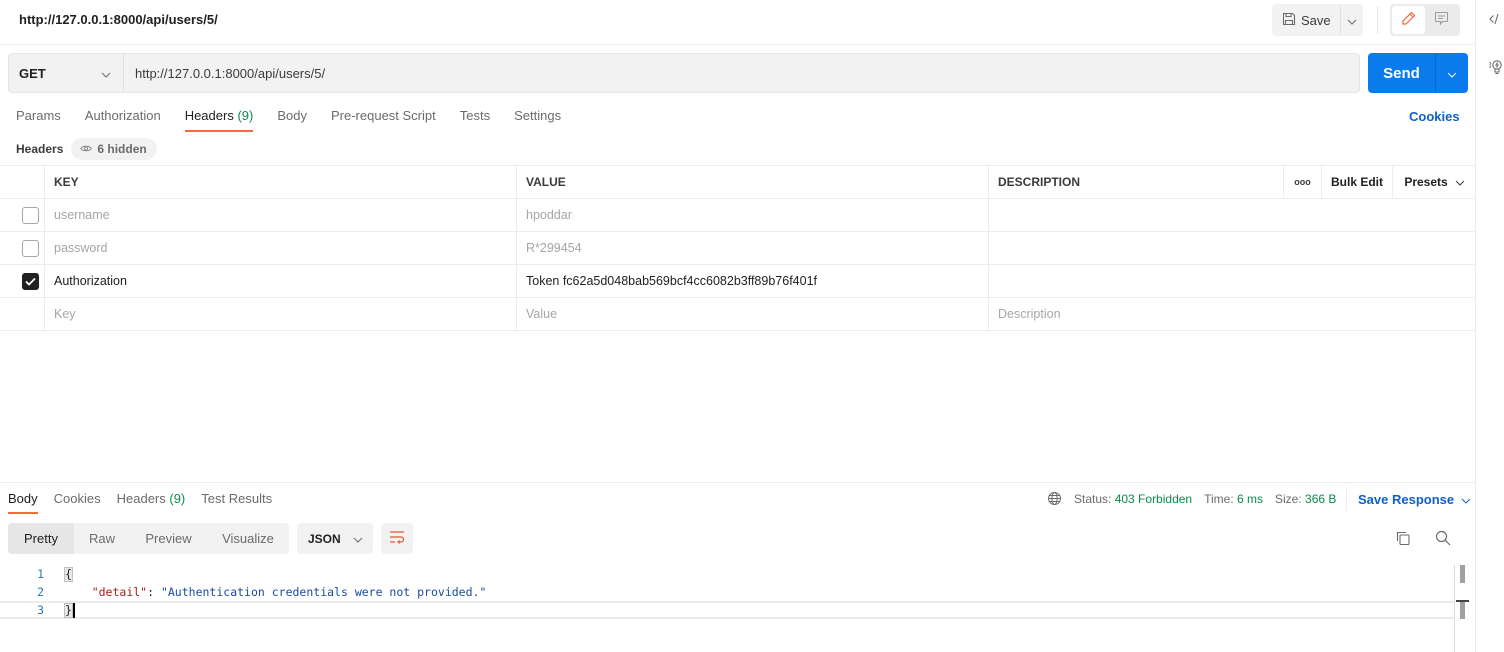 The height and width of the screenshot is (652, 1504). I want to click on header-value: hpoddar, so click(753, 215).